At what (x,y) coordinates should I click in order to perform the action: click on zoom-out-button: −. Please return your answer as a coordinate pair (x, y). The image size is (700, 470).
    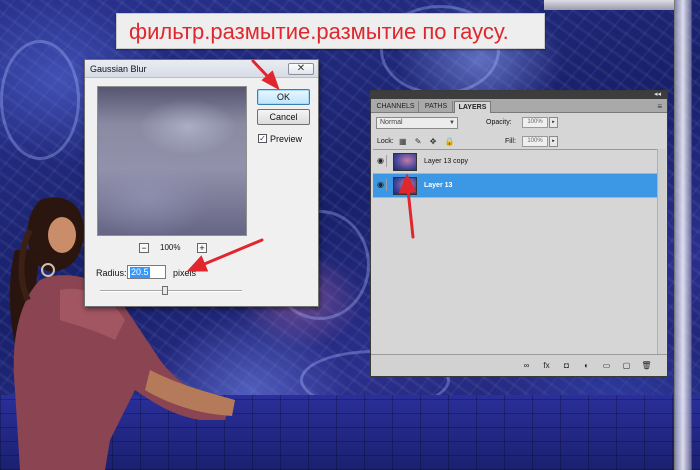
    Looking at the image, I should click on (144, 248).